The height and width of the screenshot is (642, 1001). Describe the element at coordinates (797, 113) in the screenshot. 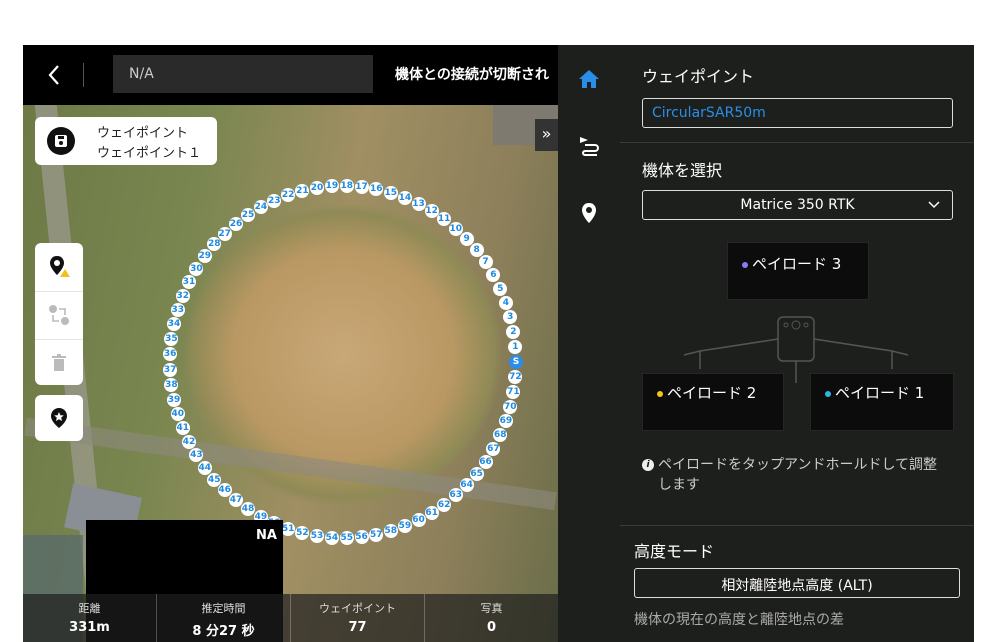

I see `mission-name-input: CircularSAR50m` at that location.